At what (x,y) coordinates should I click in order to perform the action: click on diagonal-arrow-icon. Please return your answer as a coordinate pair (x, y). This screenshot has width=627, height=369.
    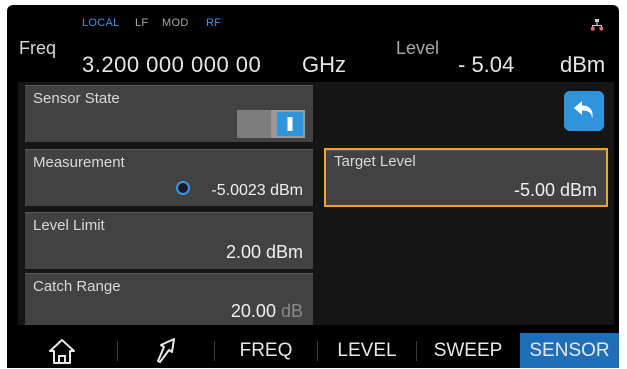
    Looking at the image, I should click on (166, 350).